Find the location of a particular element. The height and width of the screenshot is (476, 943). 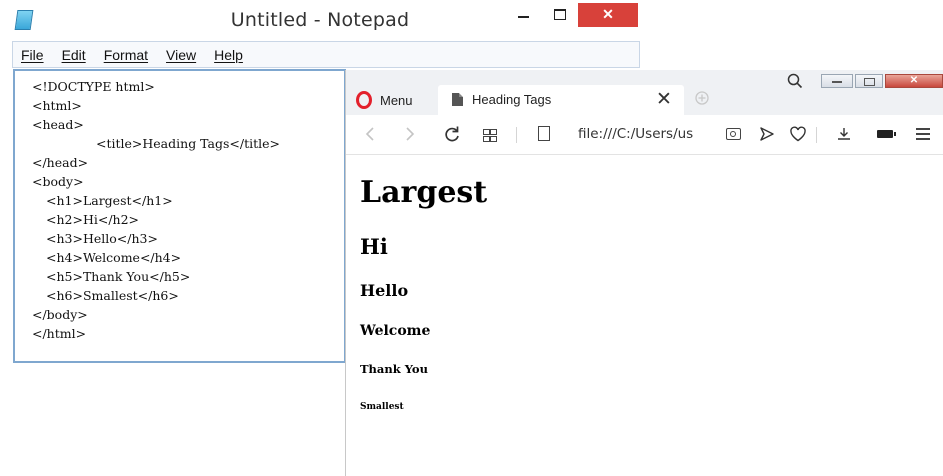

battery-icon is located at coordinates (886, 134).